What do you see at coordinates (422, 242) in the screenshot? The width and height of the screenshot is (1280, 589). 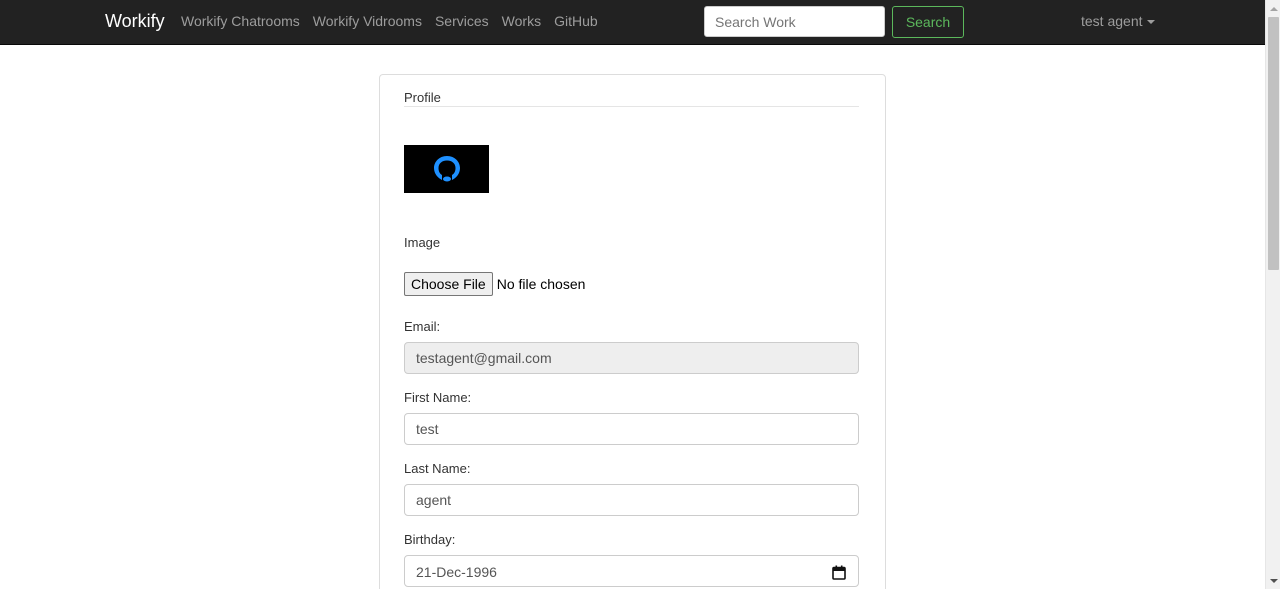 I see `image-label: Image` at bounding box center [422, 242].